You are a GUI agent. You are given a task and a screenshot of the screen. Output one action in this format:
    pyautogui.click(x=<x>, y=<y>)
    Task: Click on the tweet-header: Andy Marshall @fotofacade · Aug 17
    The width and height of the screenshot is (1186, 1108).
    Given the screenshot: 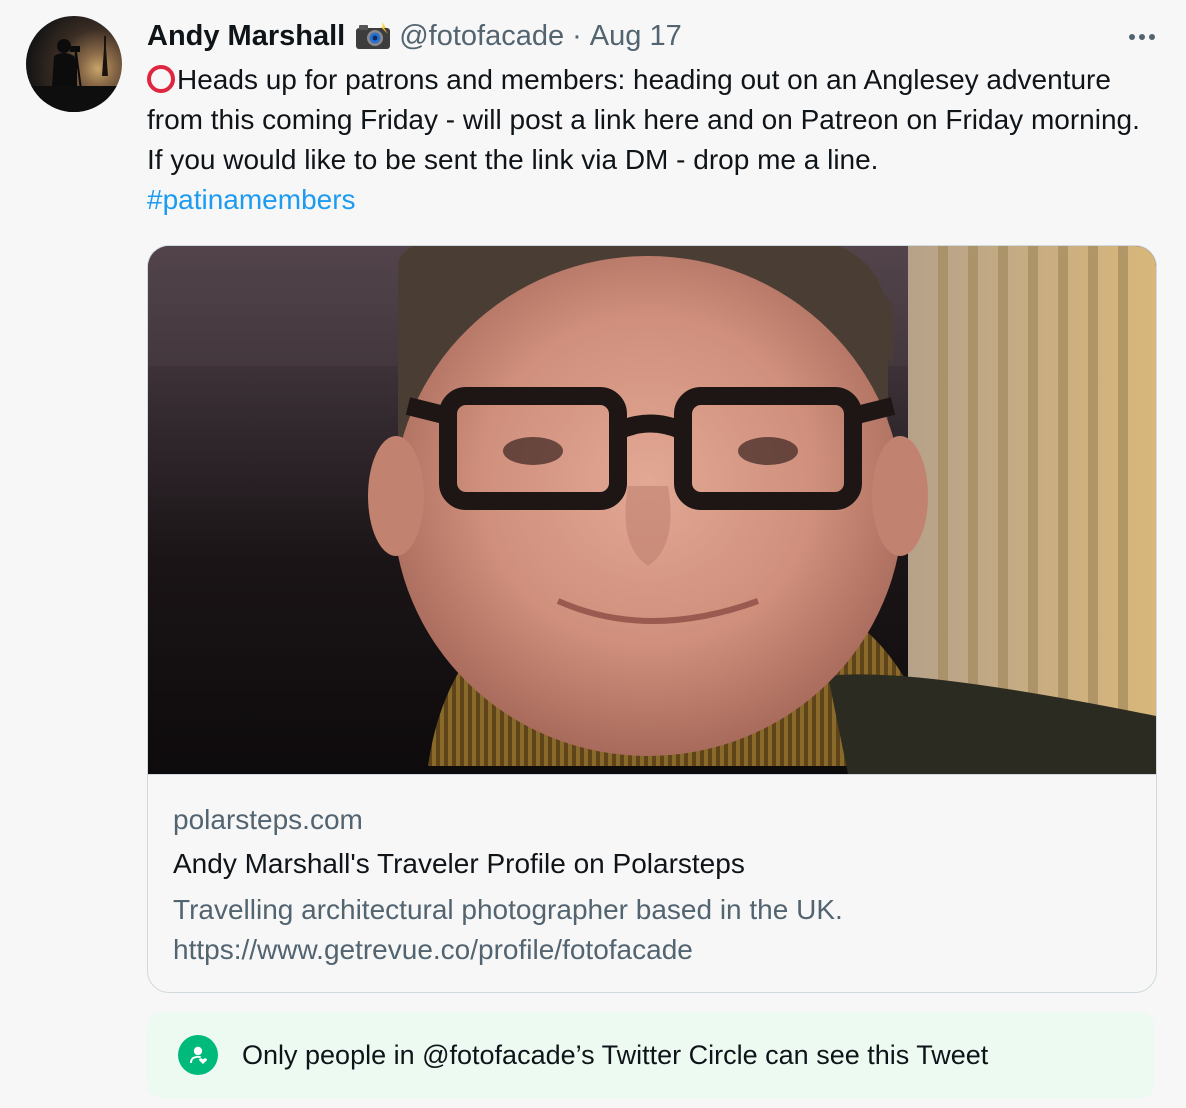 What is the action you would take?
    pyautogui.click(x=414, y=36)
    